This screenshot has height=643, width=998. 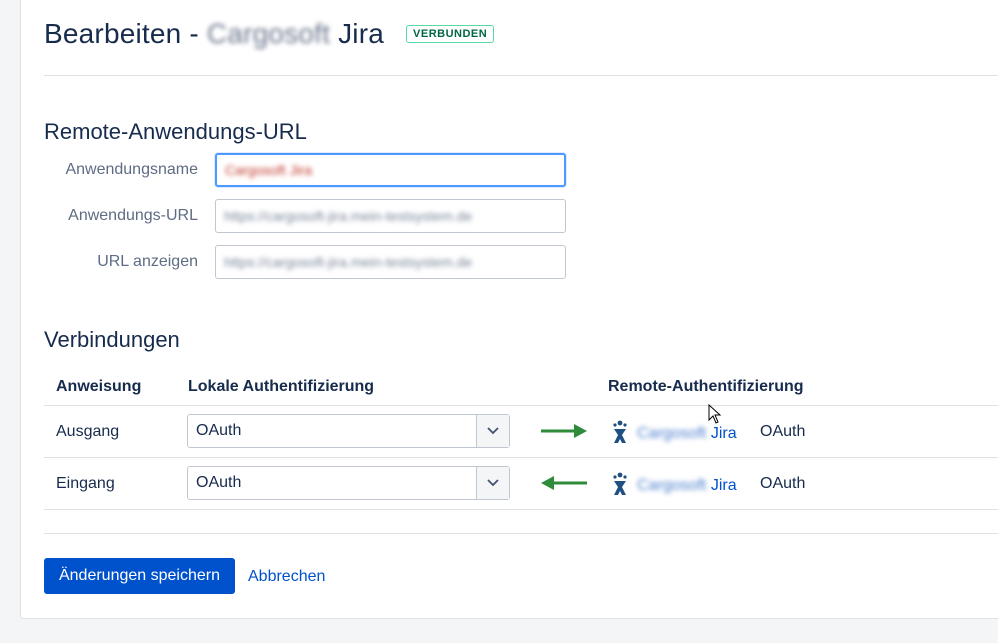 What do you see at coordinates (131, 169) in the screenshot?
I see `field-label: Anwendungsname` at bounding box center [131, 169].